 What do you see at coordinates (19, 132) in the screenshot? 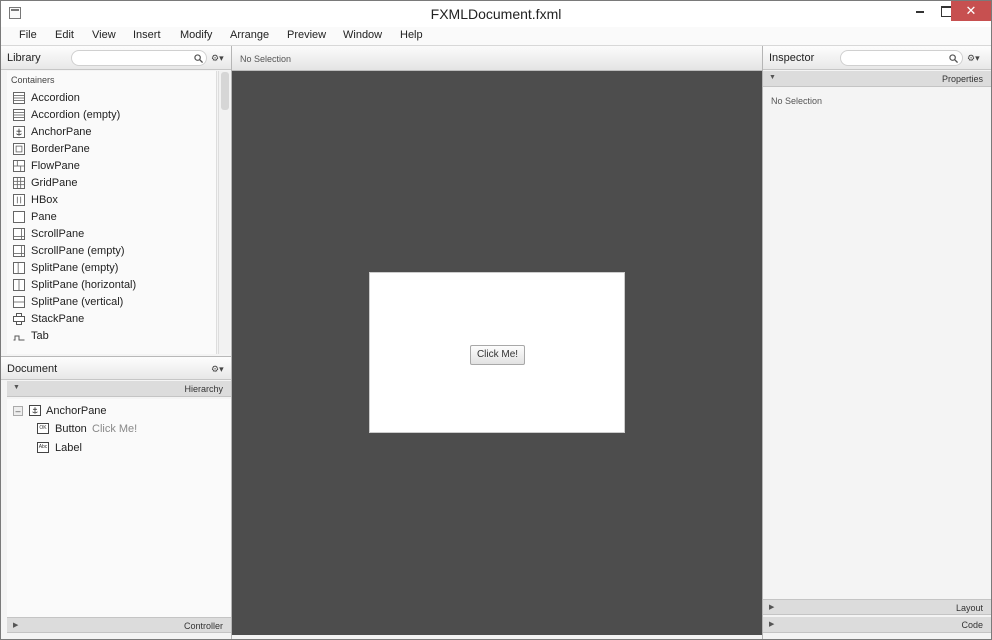
I see `anchor-icon` at bounding box center [19, 132].